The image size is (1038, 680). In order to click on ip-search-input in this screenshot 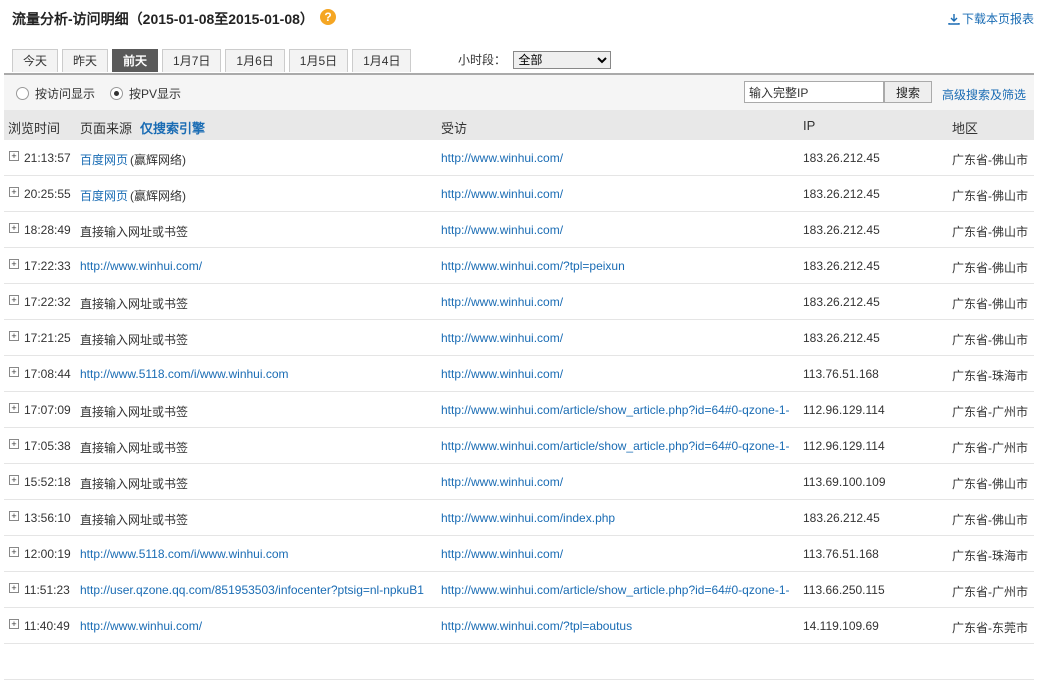, I will do `click(814, 92)`.